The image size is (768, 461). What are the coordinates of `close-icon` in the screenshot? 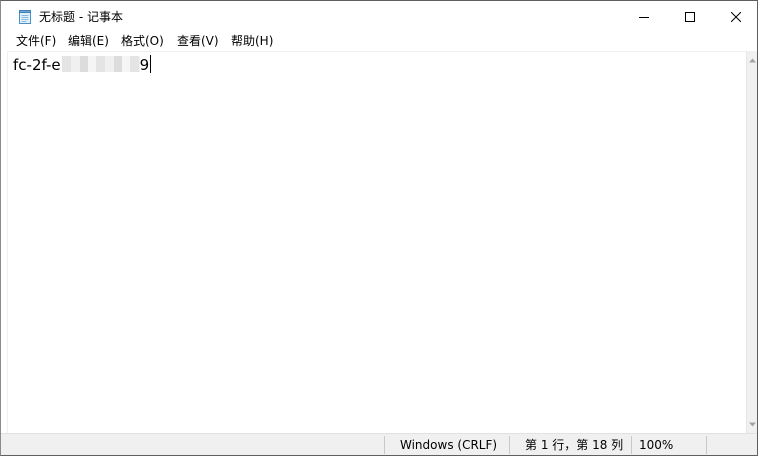 It's located at (736, 16).